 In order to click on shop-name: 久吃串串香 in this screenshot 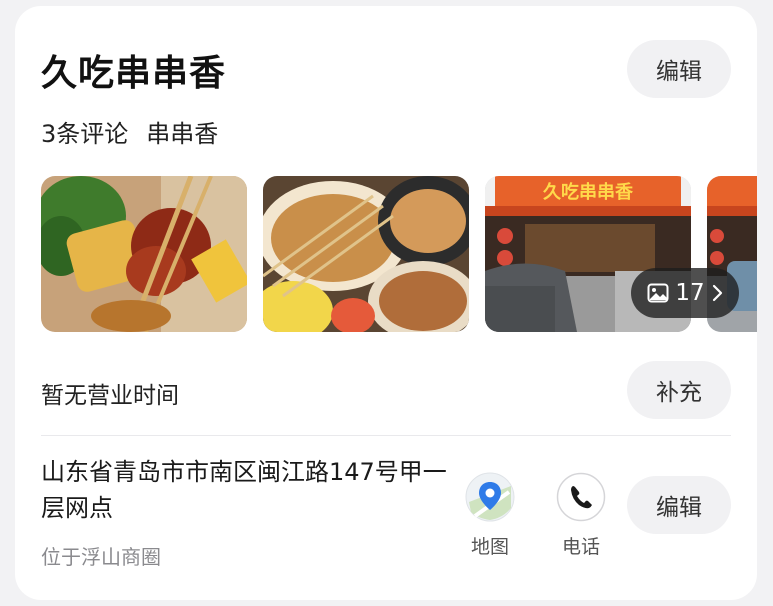, I will do `click(134, 73)`.